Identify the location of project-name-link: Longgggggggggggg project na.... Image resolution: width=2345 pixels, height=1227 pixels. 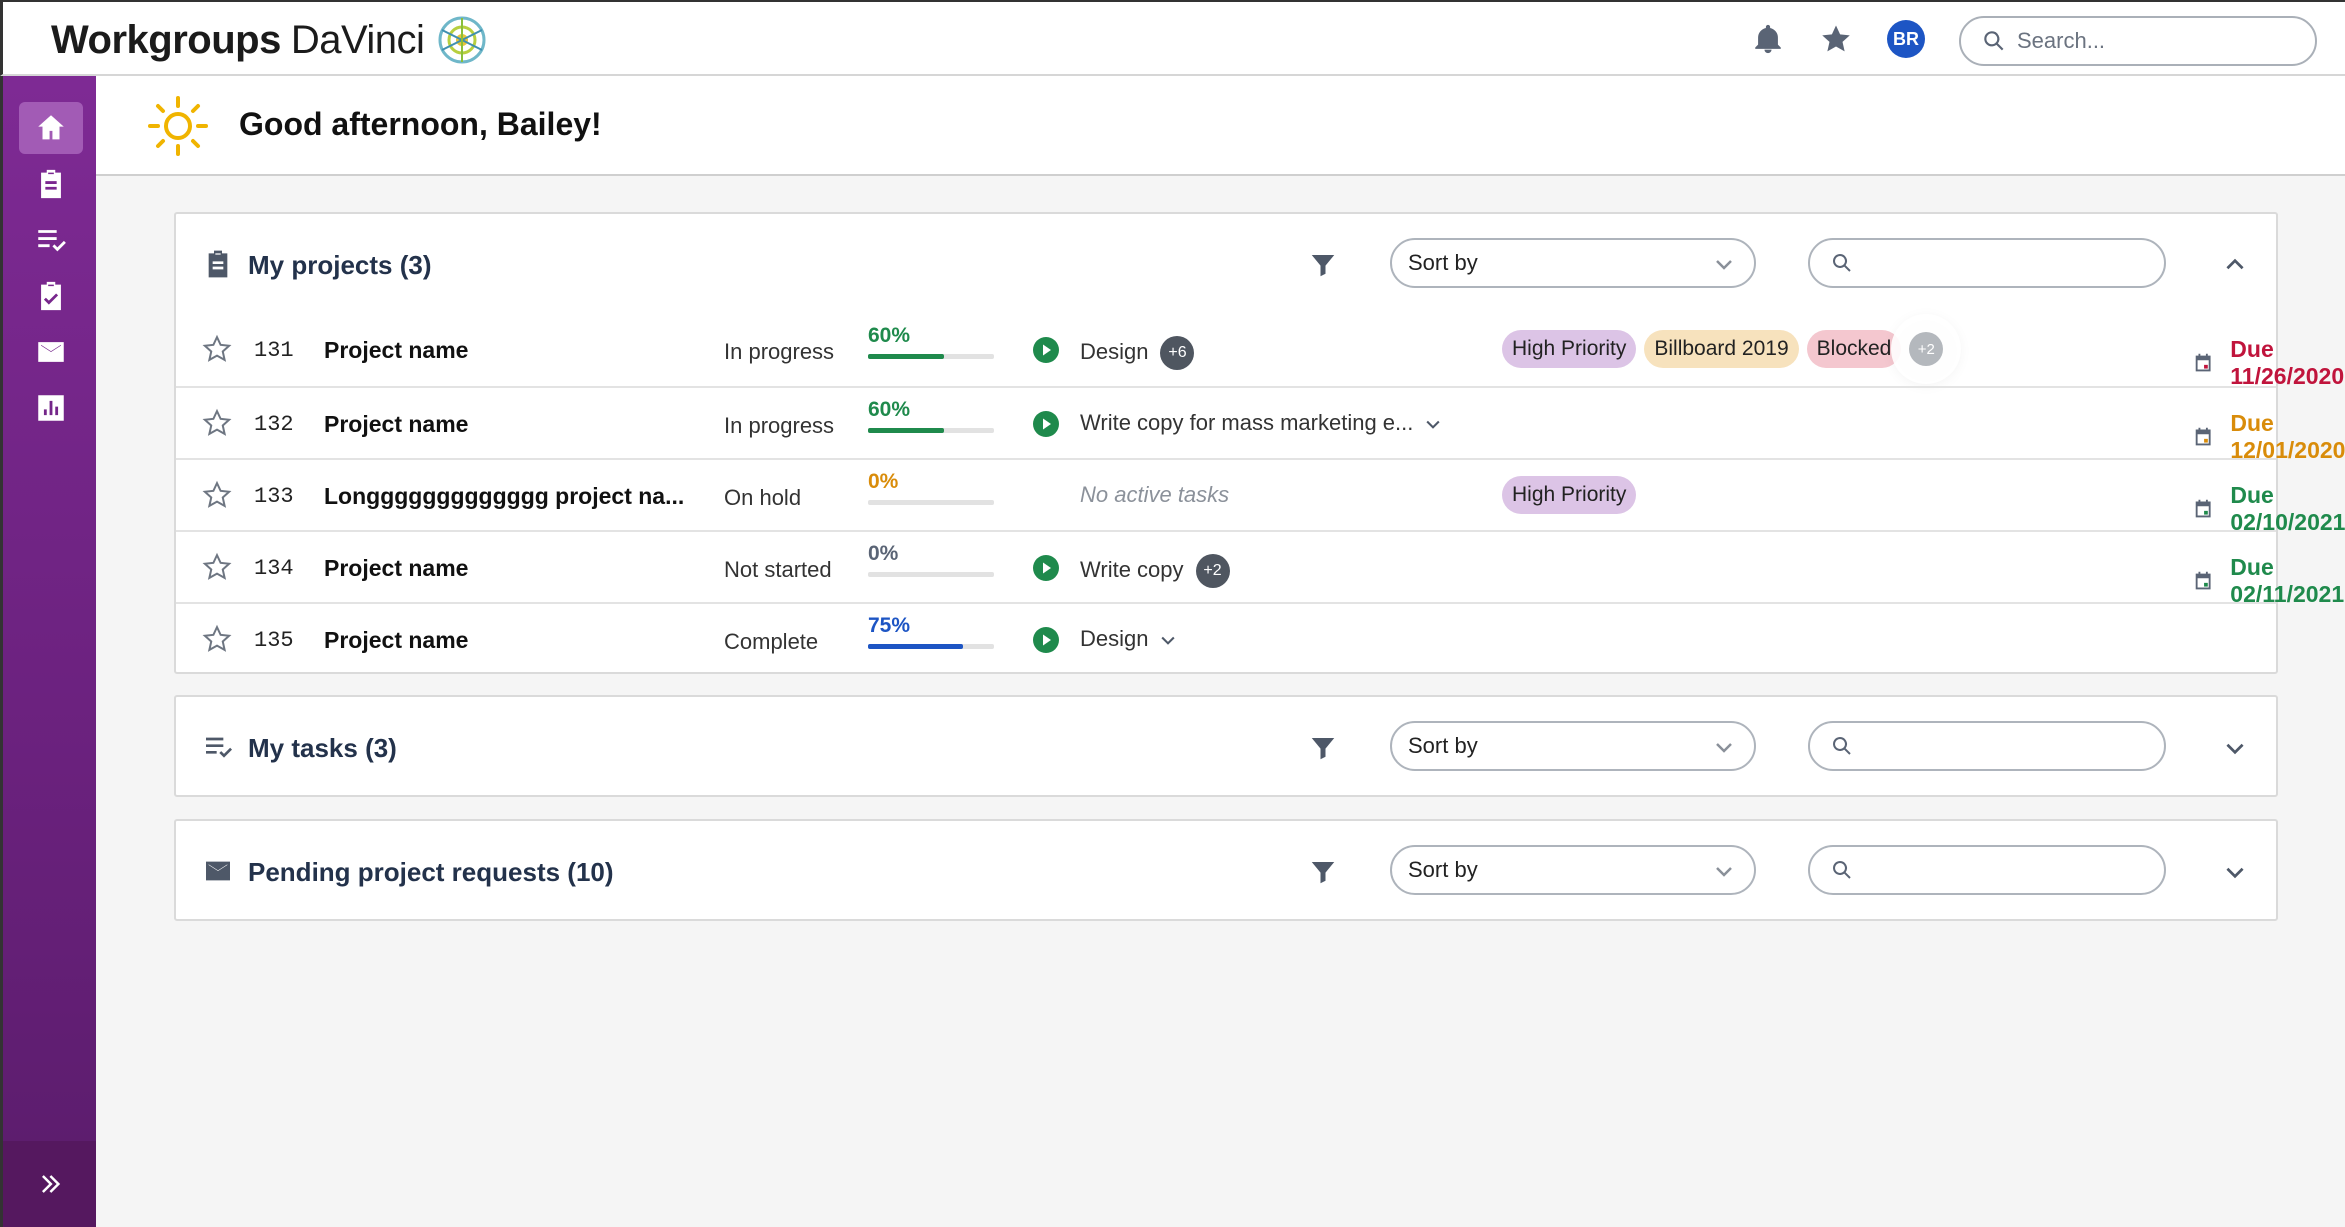
(504, 496).